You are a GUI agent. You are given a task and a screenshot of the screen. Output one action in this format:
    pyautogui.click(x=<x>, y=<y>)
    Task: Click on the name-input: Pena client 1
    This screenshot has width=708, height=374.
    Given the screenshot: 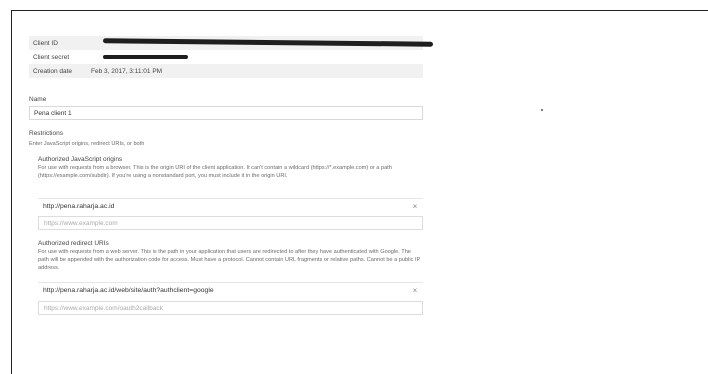 What is the action you would take?
    pyautogui.click(x=226, y=113)
    